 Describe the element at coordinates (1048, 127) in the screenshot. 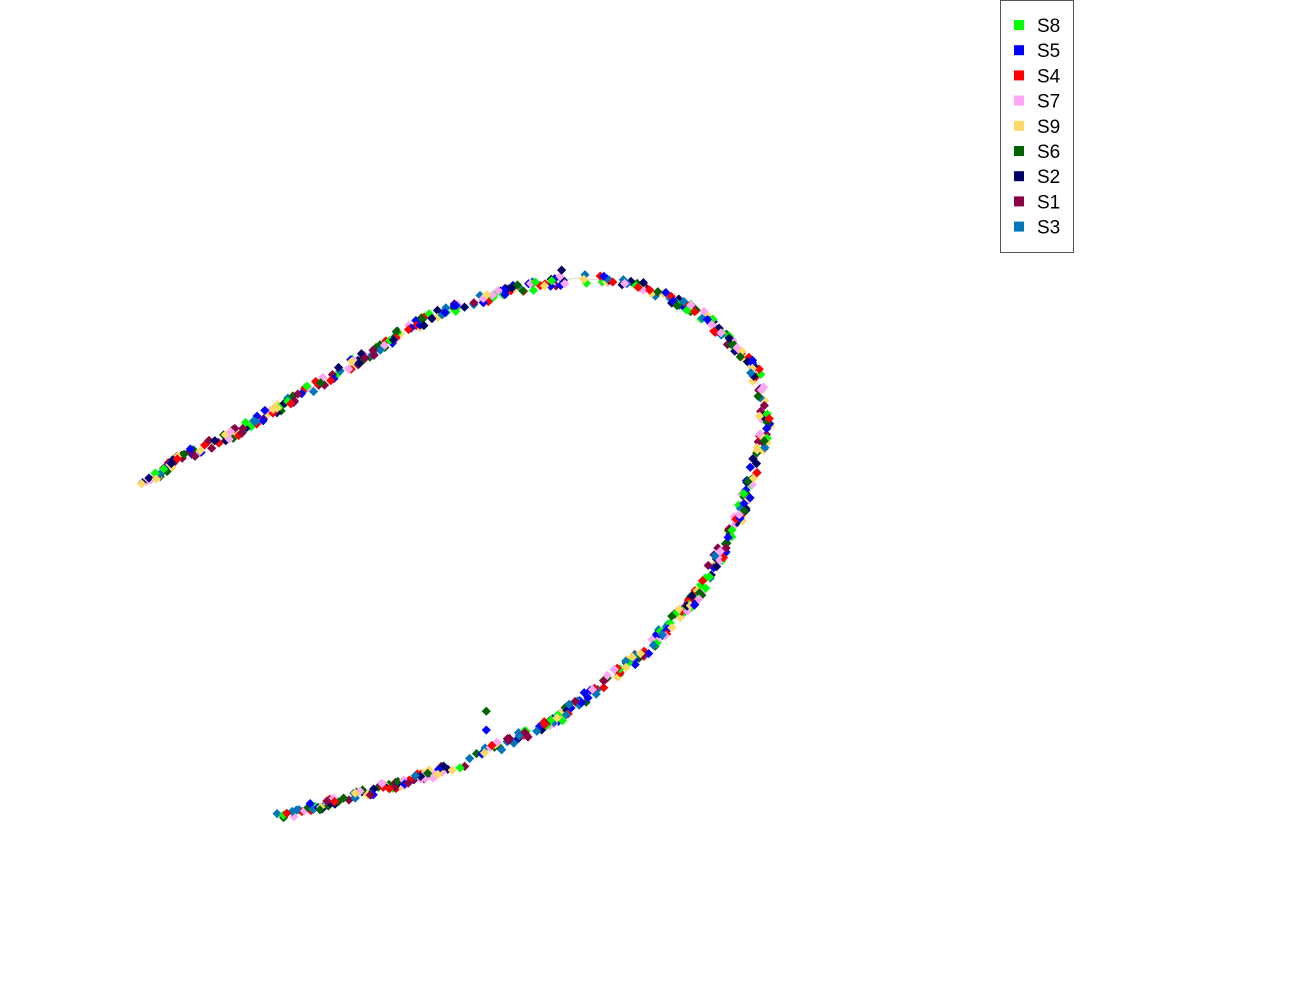

I see `legend-label: S9` at that location.